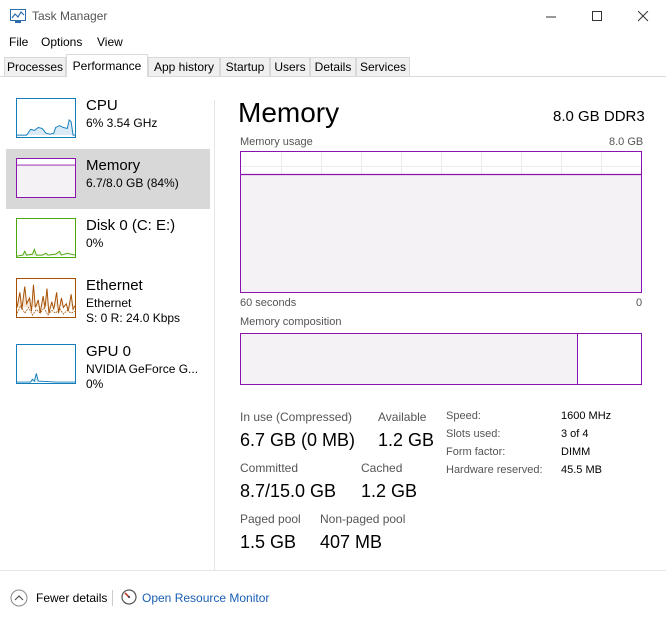 The width and height of the screenshot is (666, 621). I want to click on fewer-details-button: Fewer details, so click(71, 598).